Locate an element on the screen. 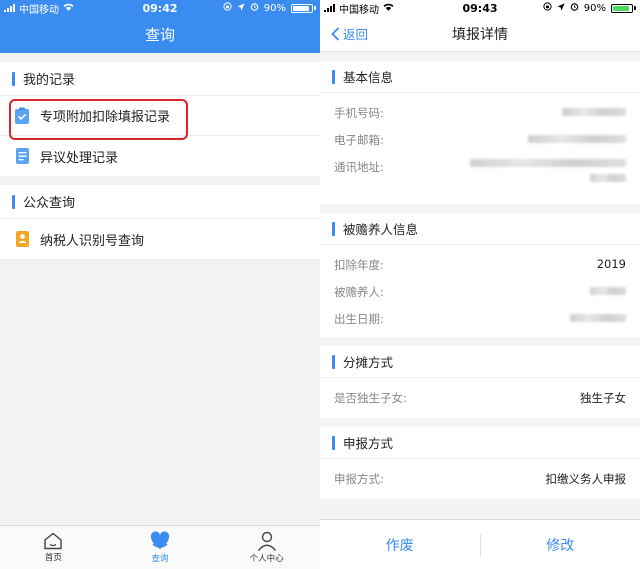  redacted-email is located at coordinates (577, 139).